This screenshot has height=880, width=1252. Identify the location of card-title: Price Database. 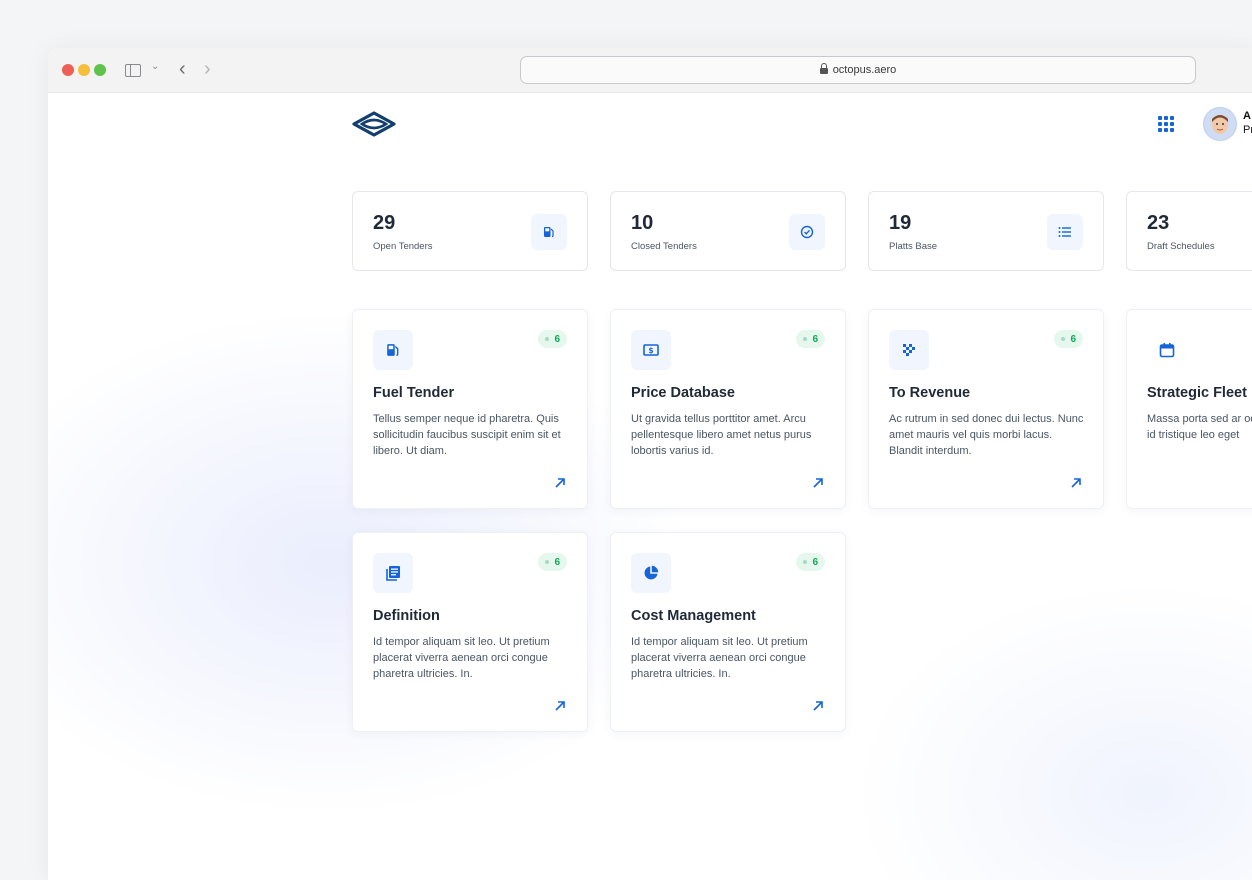
(683, 393).